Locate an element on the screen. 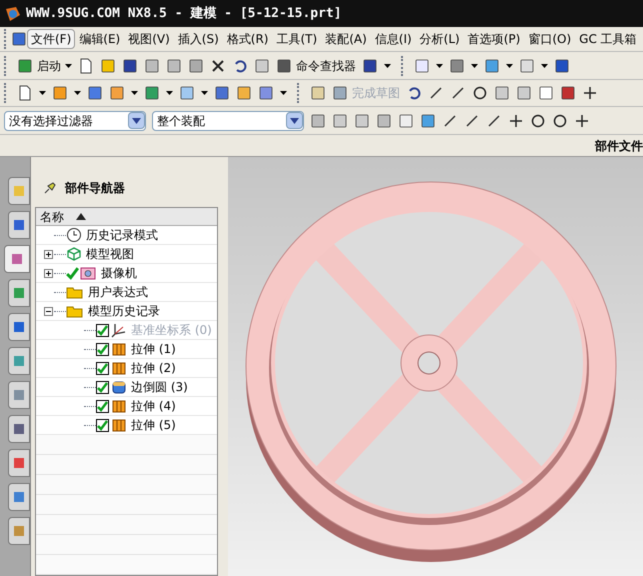  cube-wireframe-icon is located at coordinates (74, 254).